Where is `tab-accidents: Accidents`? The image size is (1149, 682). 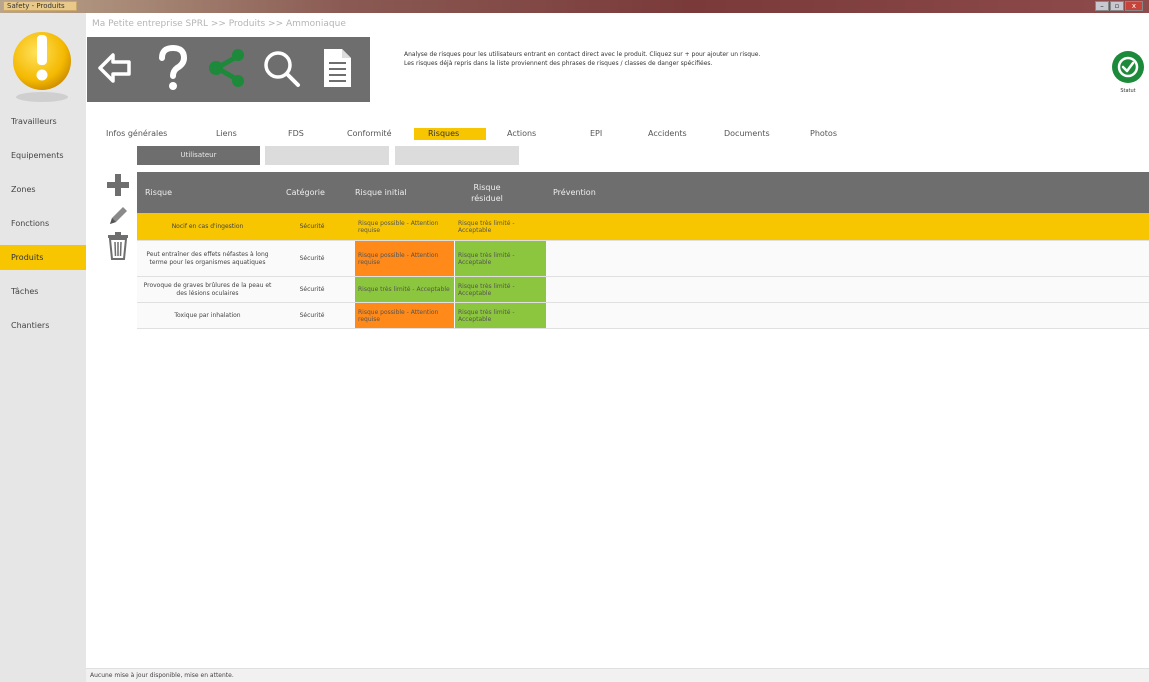
tab-accidents: Accidents is located at coordinates (667, 134).